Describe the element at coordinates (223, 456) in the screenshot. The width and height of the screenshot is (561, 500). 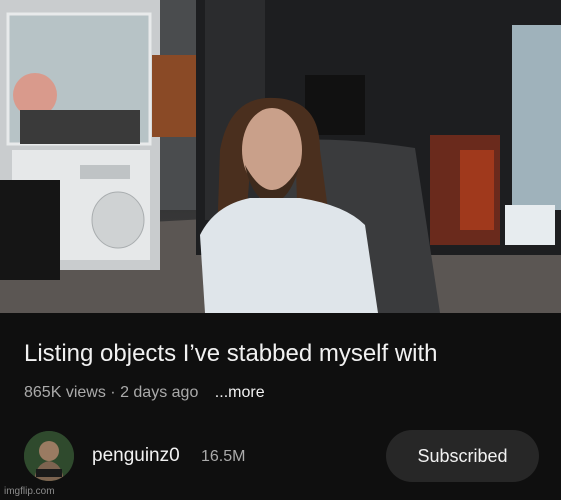
I see `subscriber-count: 16.5M` at that location.